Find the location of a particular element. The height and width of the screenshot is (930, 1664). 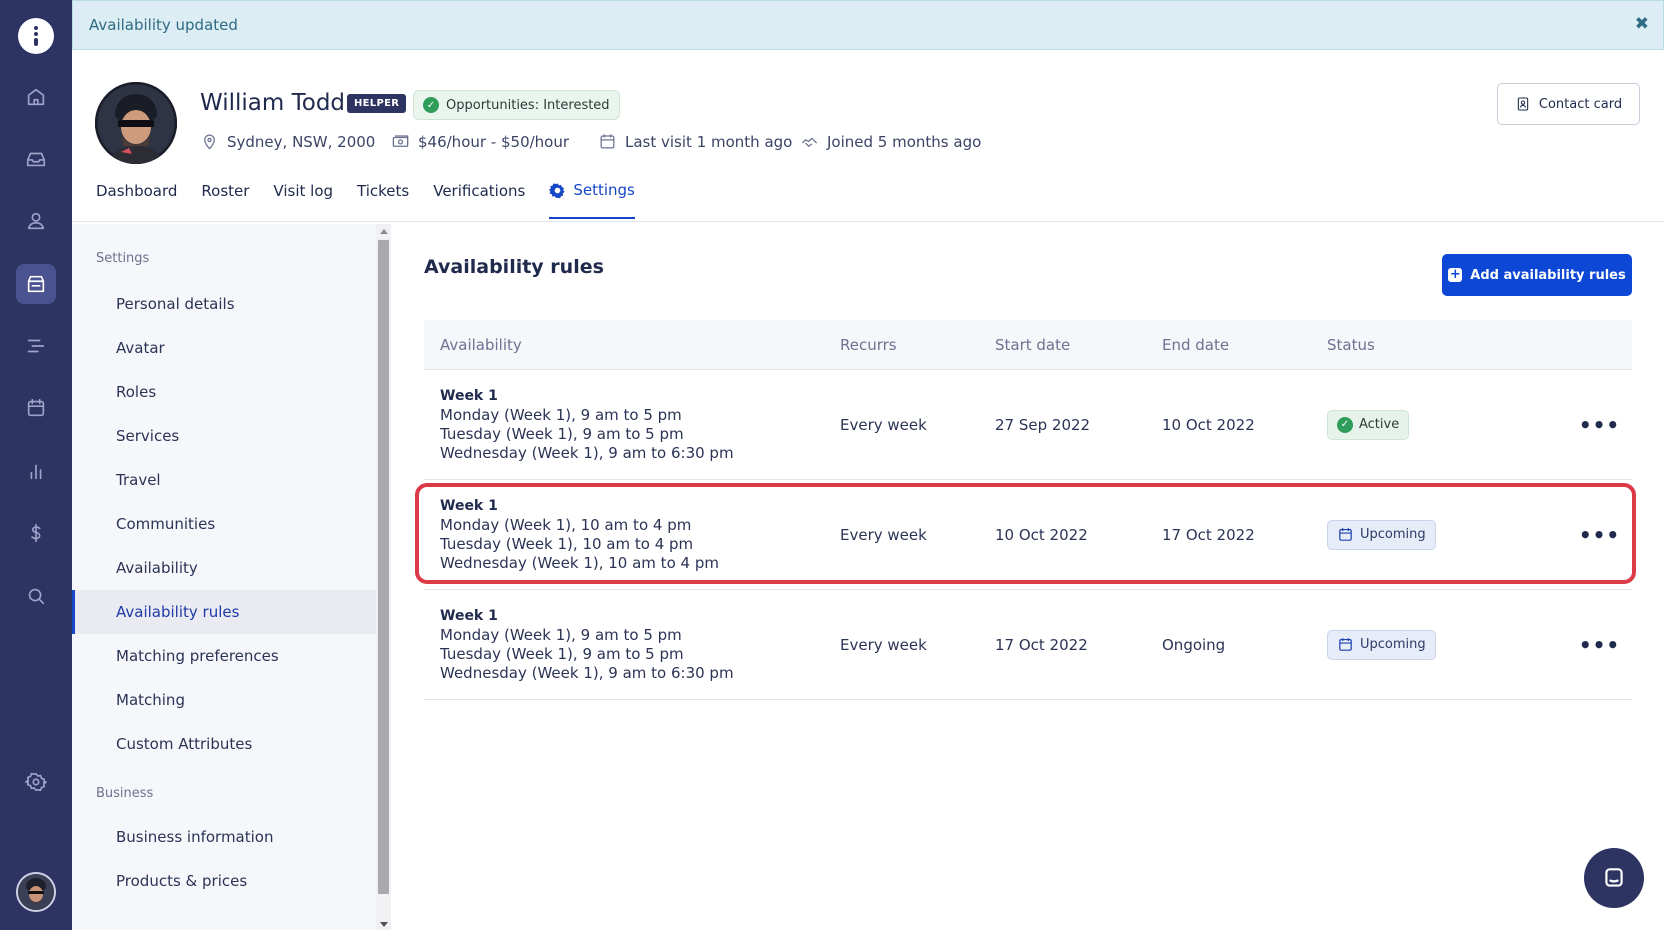

status-badge: Upcoming is located at coordinates (1381, 644).